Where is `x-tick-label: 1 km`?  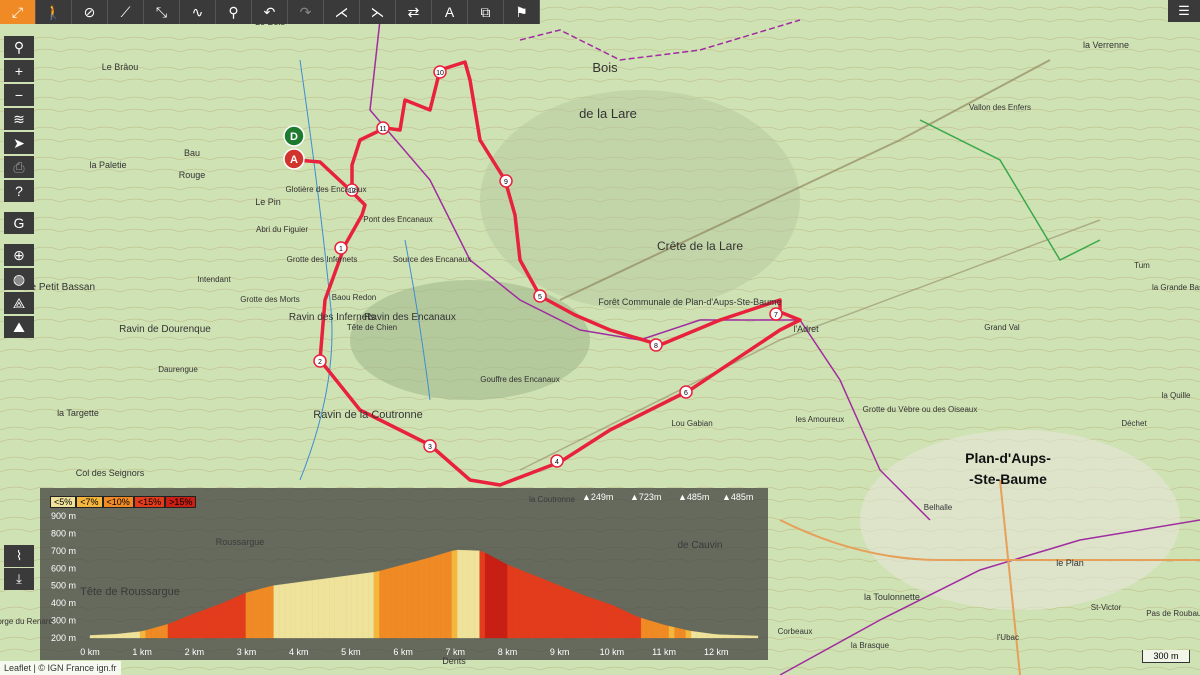
x-tick-label: 1 km is located at coordinates (142, 652).